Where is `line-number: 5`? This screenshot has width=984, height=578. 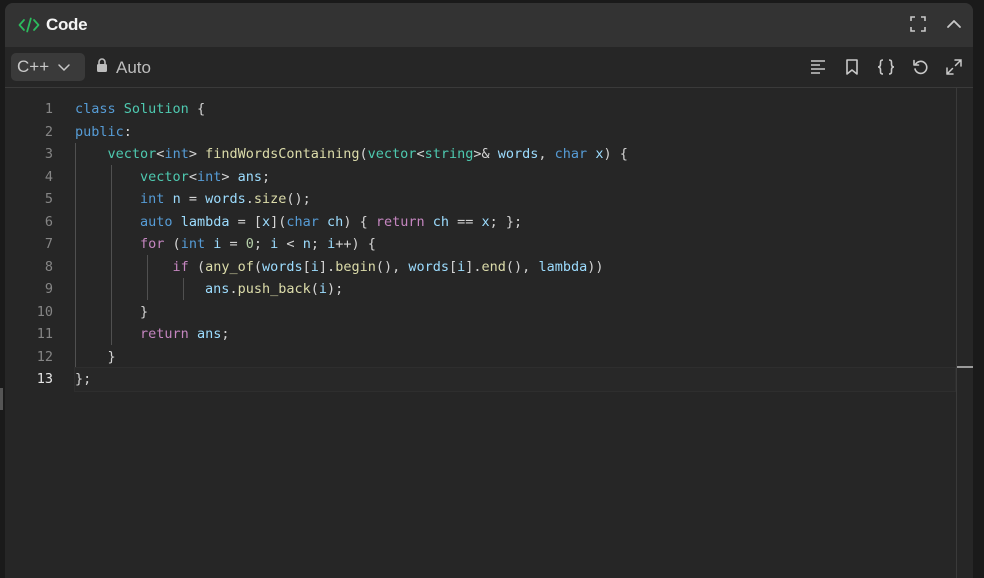 line-number: 5 is located at coordinates (48, 199).